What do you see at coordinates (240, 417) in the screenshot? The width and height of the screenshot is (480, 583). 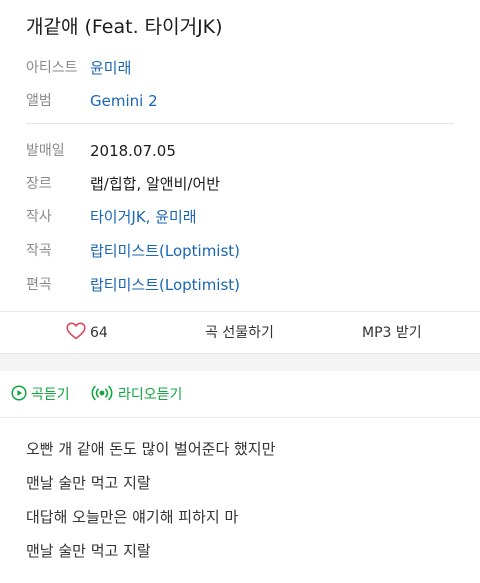 I see `lyrics-divider` at bounding box center [240, 417].